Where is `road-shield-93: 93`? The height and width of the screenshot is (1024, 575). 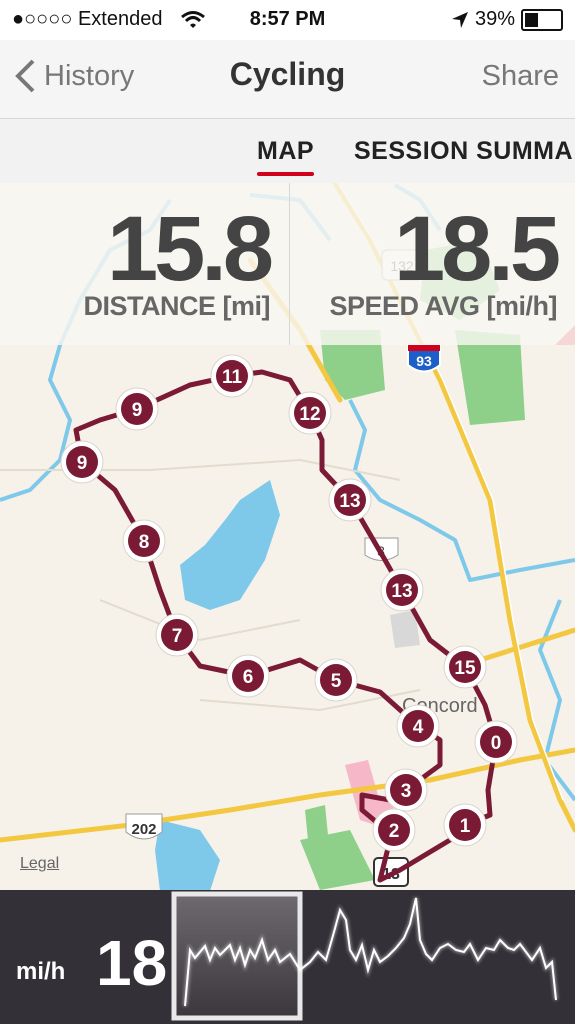
road-shield-93: 93 is located at coordinates (424, 358).